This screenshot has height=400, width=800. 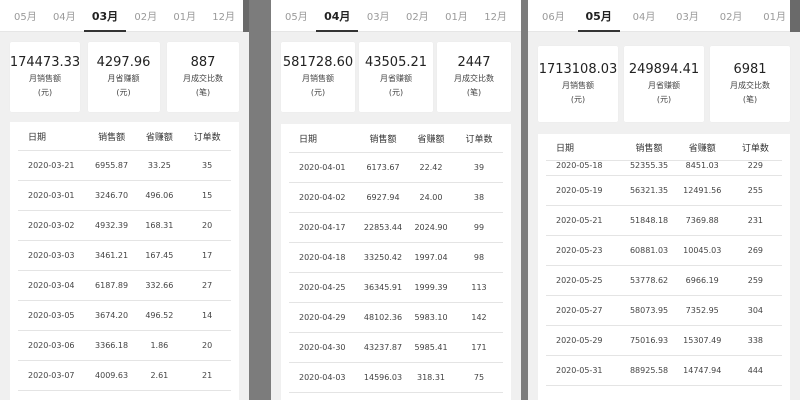 What do you see at coordinates (383, 167) in the screenshot?
I see `cell-sales: 6173.67` at bounding box center [383, 167].